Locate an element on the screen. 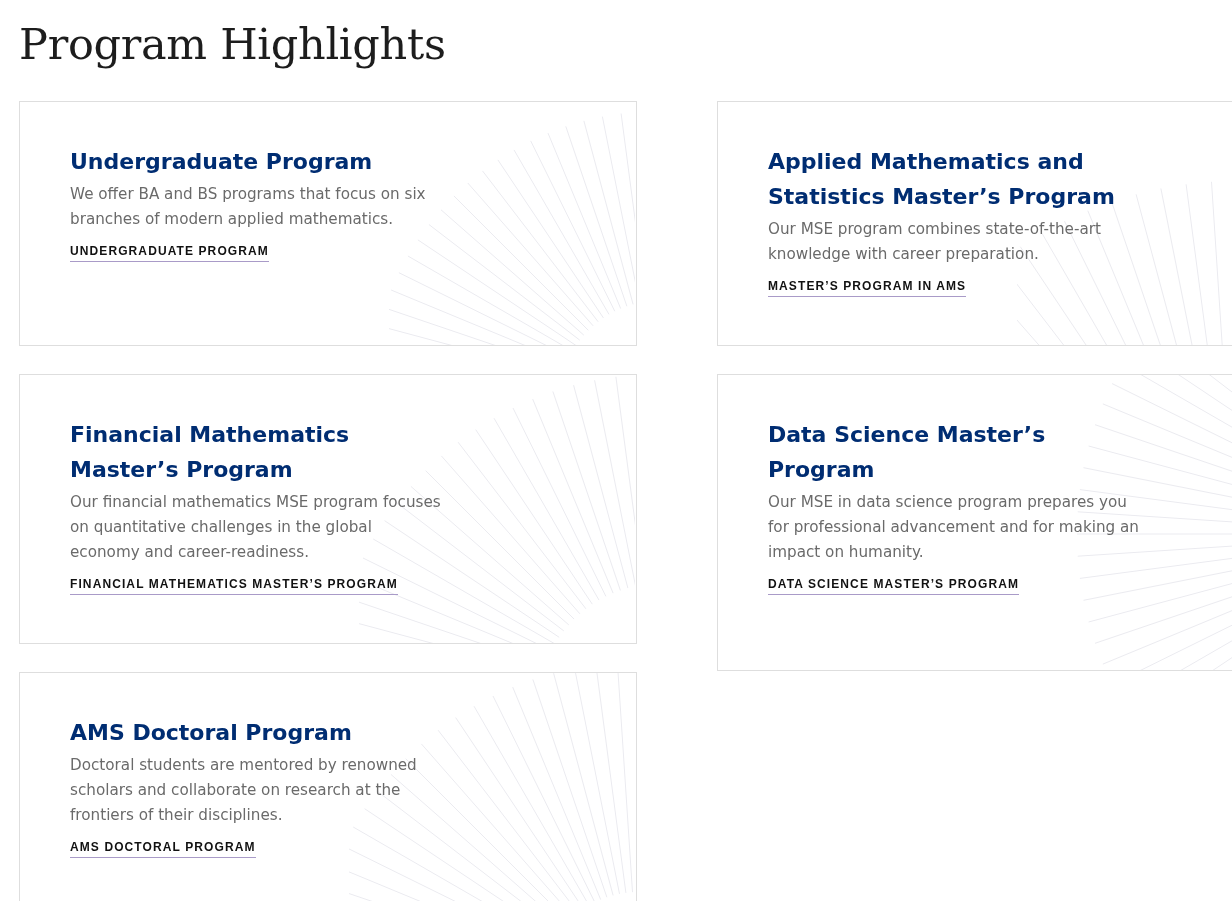 This screenshot has width=1232, height=901. program-link: FINANCIAL MATHEMATICS MASTER’S PROGRAM is located at coordinates (234, 586).